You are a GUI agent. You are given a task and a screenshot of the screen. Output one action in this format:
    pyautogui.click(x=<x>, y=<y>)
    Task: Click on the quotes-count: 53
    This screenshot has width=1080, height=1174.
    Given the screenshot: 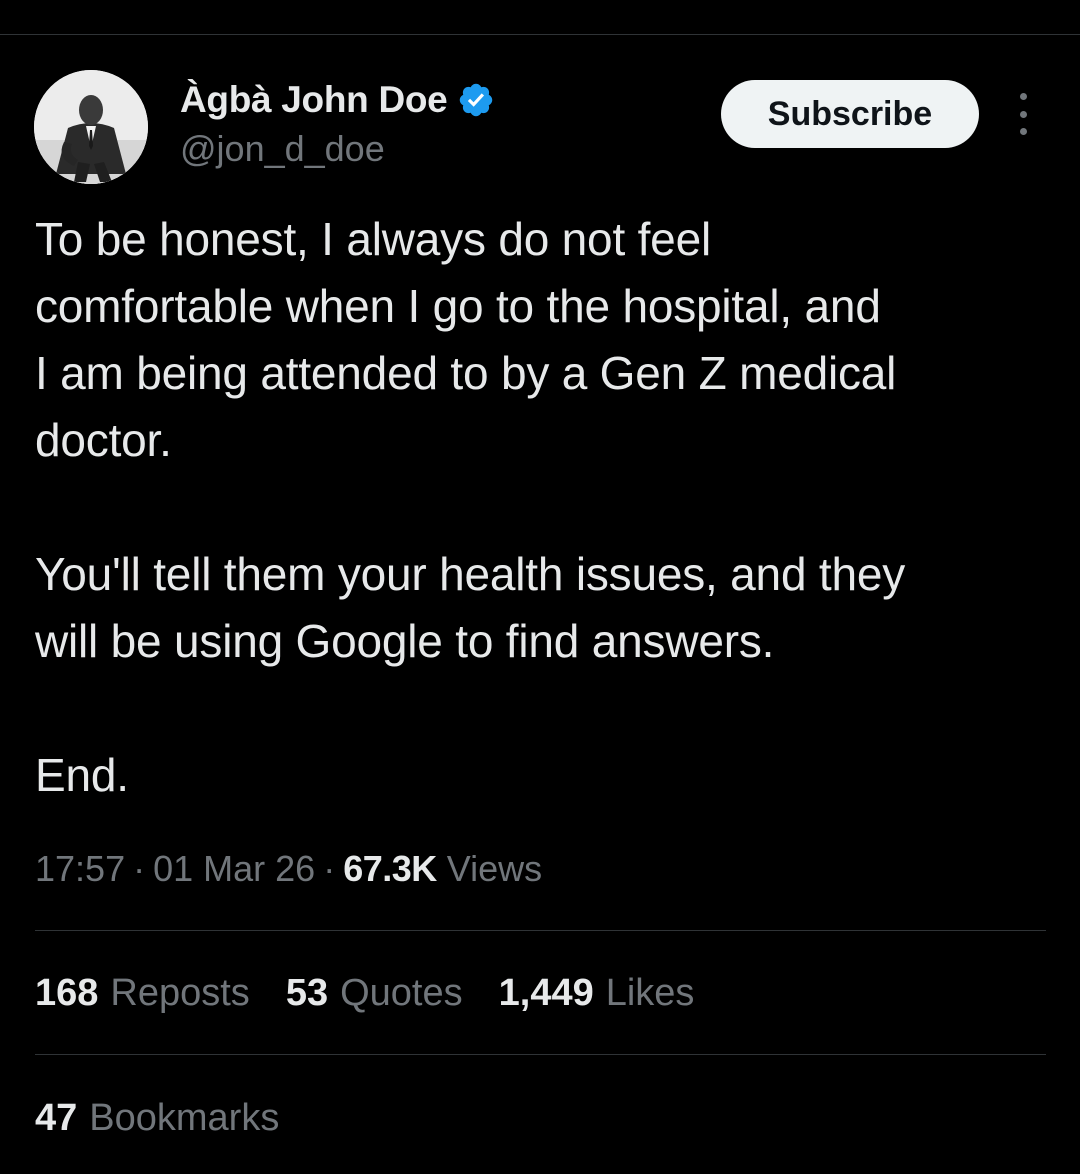 What is the action you would take?
    pyautogui.click(x=307, y=993)
    